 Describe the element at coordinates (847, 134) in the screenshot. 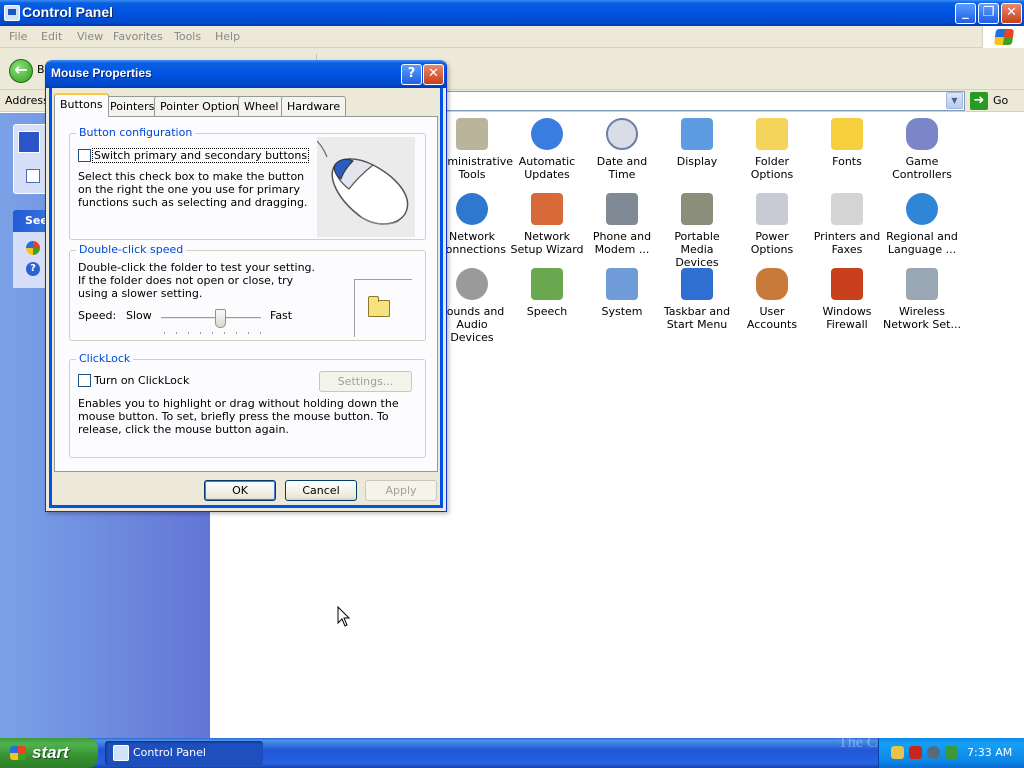

I see `fonts-folder-icon` at that location.